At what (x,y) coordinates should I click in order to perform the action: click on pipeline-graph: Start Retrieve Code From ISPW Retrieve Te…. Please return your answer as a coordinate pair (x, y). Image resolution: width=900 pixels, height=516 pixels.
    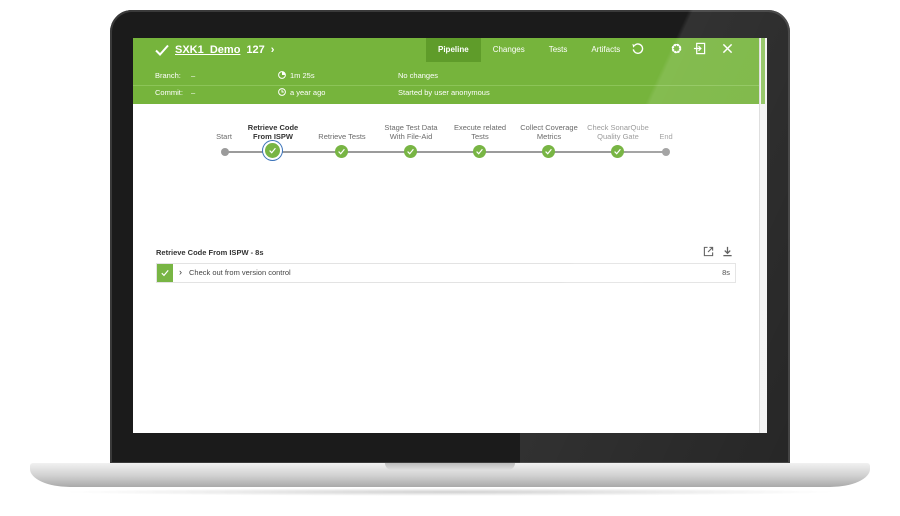
    Looking at the image, I should click on (446, 140).